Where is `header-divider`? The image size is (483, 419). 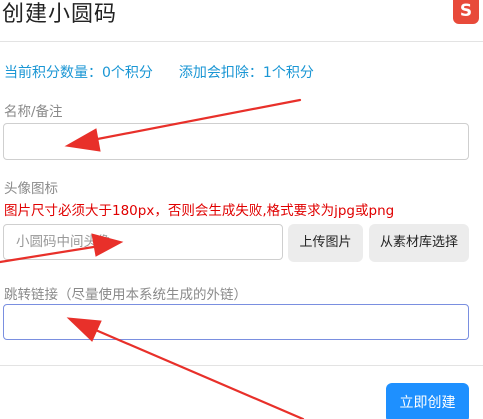
header-divider is located at coordinates (241, 41).